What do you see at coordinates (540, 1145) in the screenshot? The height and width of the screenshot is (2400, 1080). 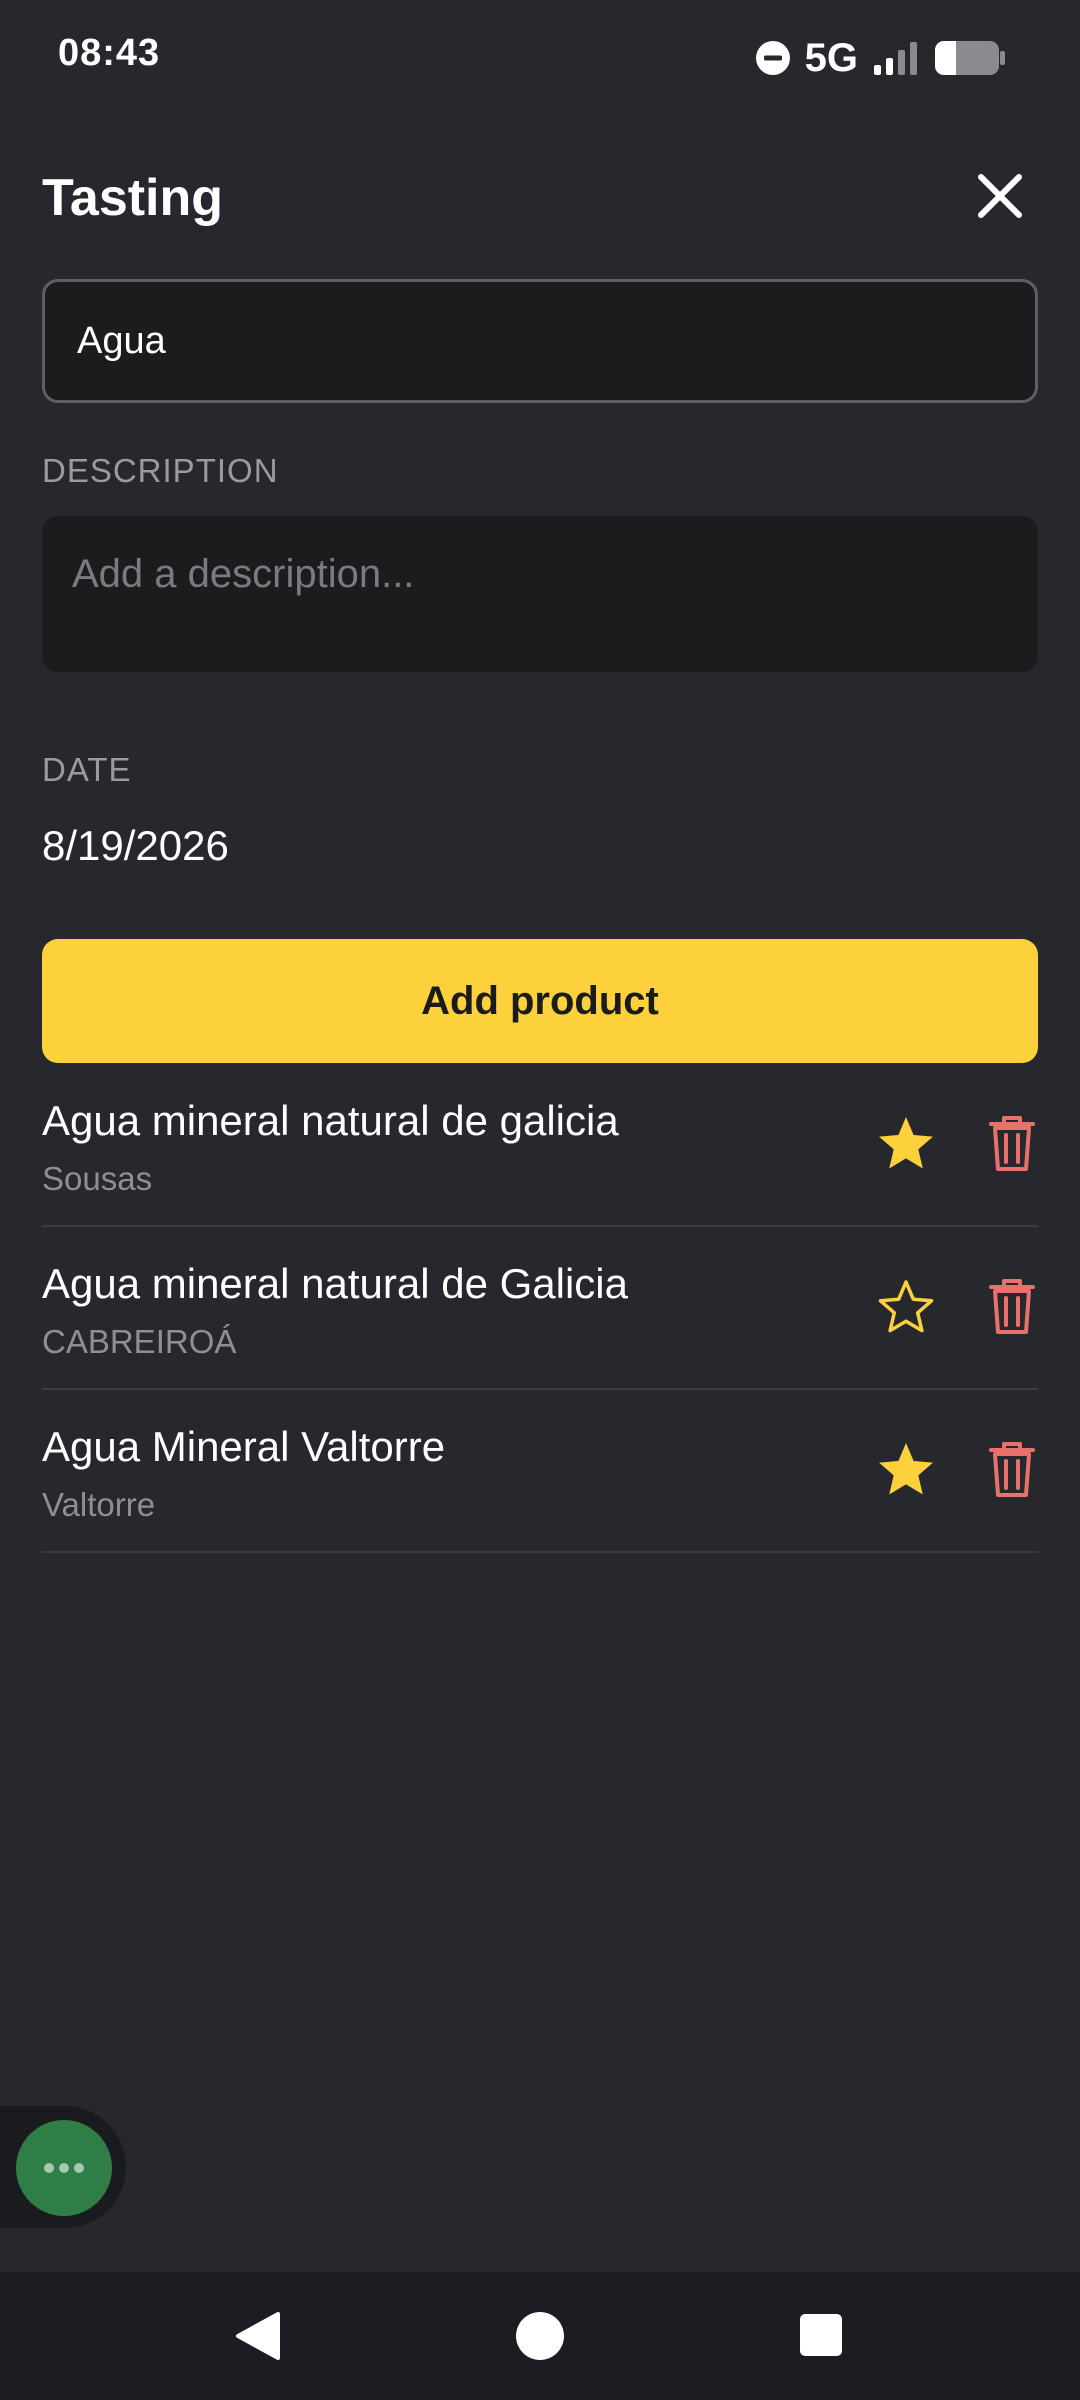 I see `product-item: Agua mineral natural de galicia Sousas` at bounding box center [540, 1145].